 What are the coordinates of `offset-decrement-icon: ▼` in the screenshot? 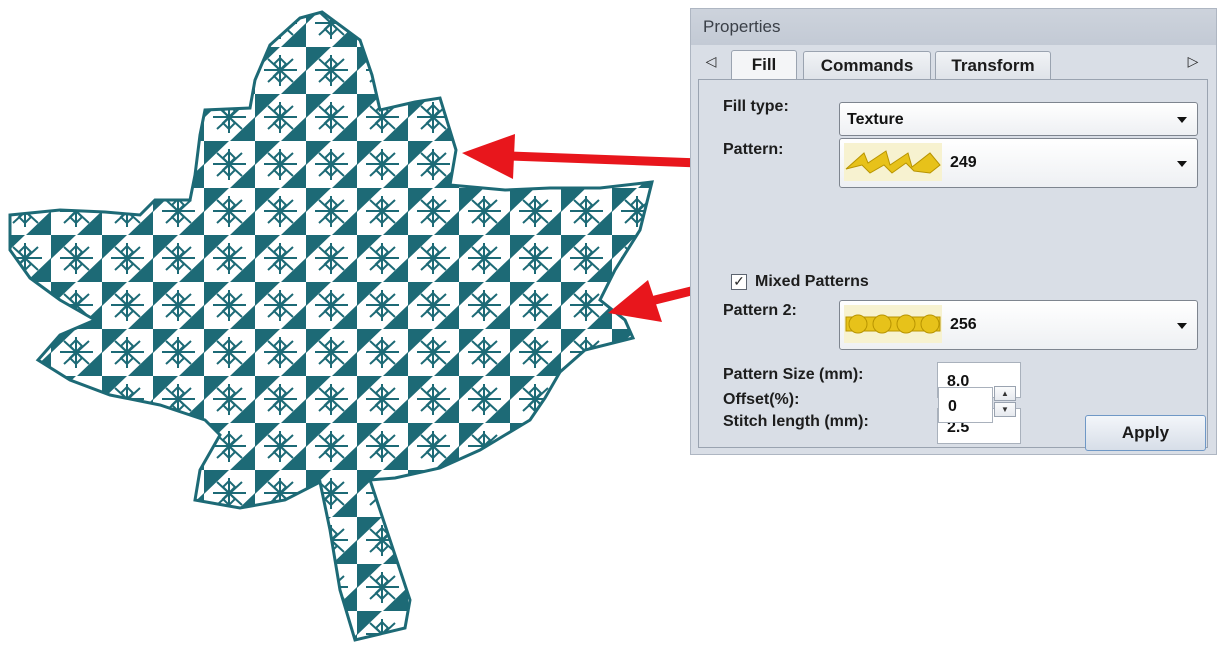 It's located at (1005, 409).